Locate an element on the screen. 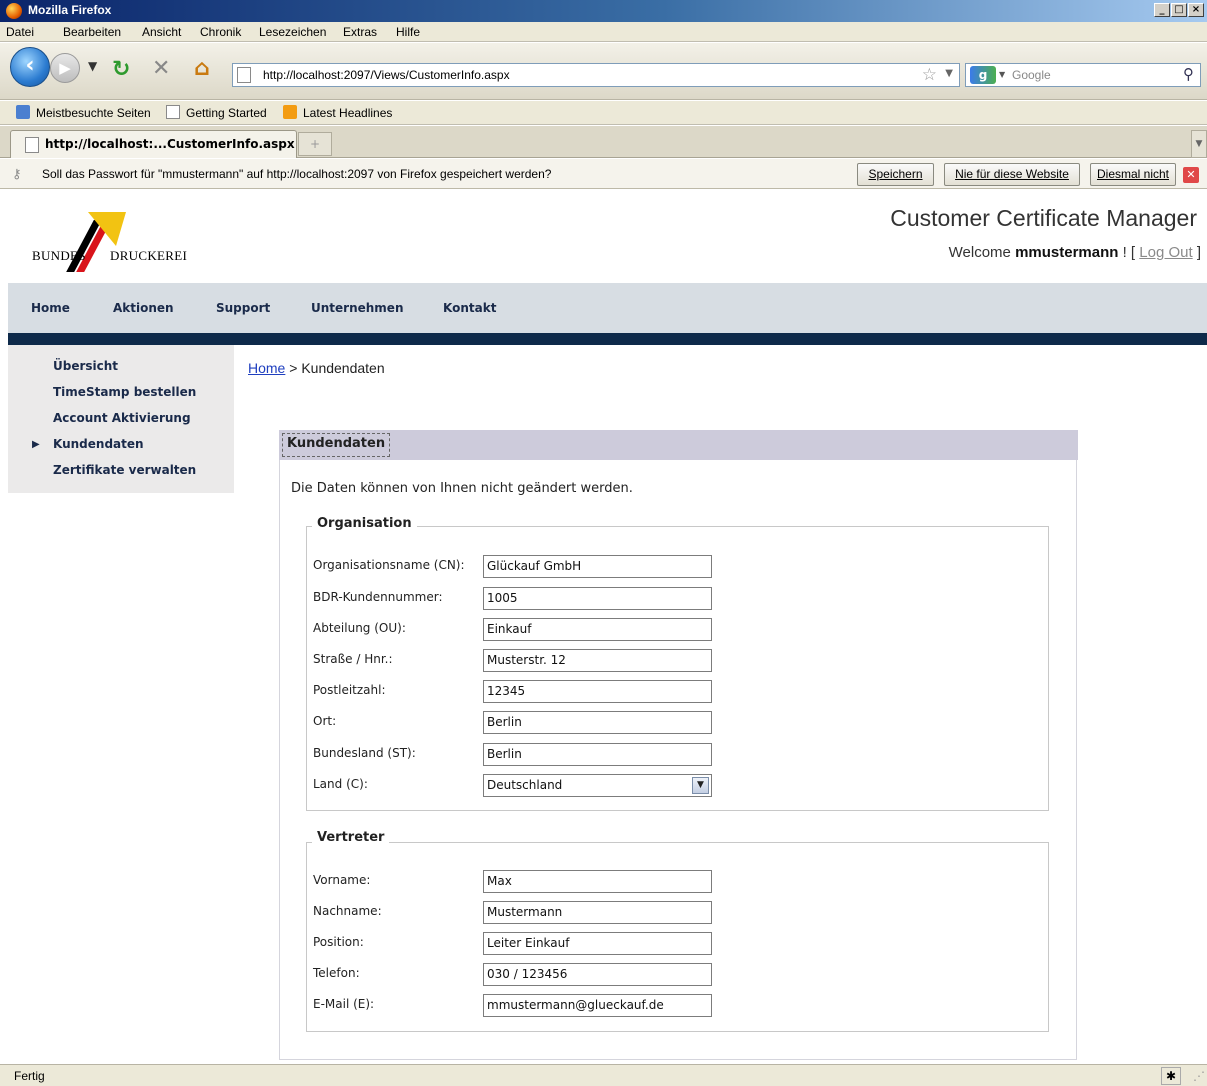 The height and width of the screenshot is (1086, 1207). reload-icon: ↻ is located at coordinates (121, 69).